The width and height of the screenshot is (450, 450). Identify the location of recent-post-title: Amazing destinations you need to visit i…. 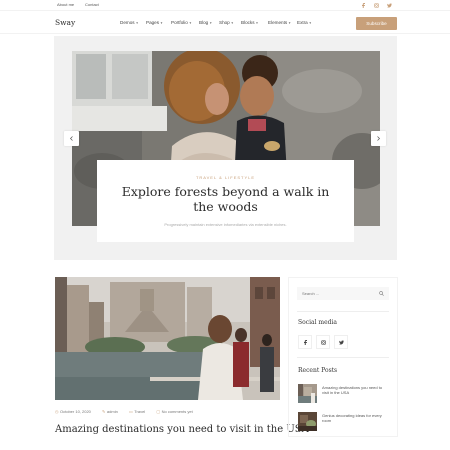
(356, 390).